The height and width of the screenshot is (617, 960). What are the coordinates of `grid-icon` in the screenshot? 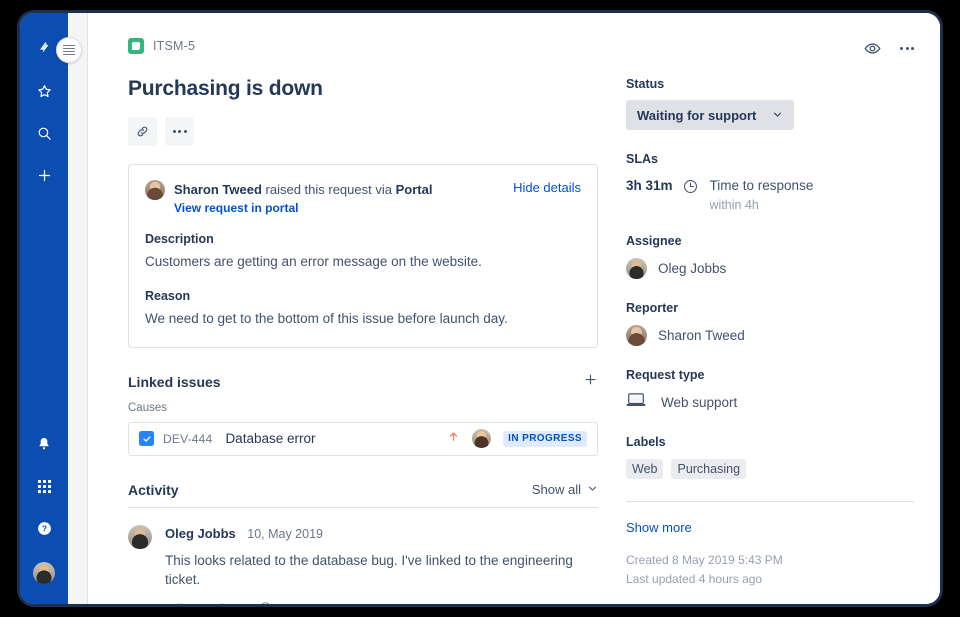 It's located at (44, 486).